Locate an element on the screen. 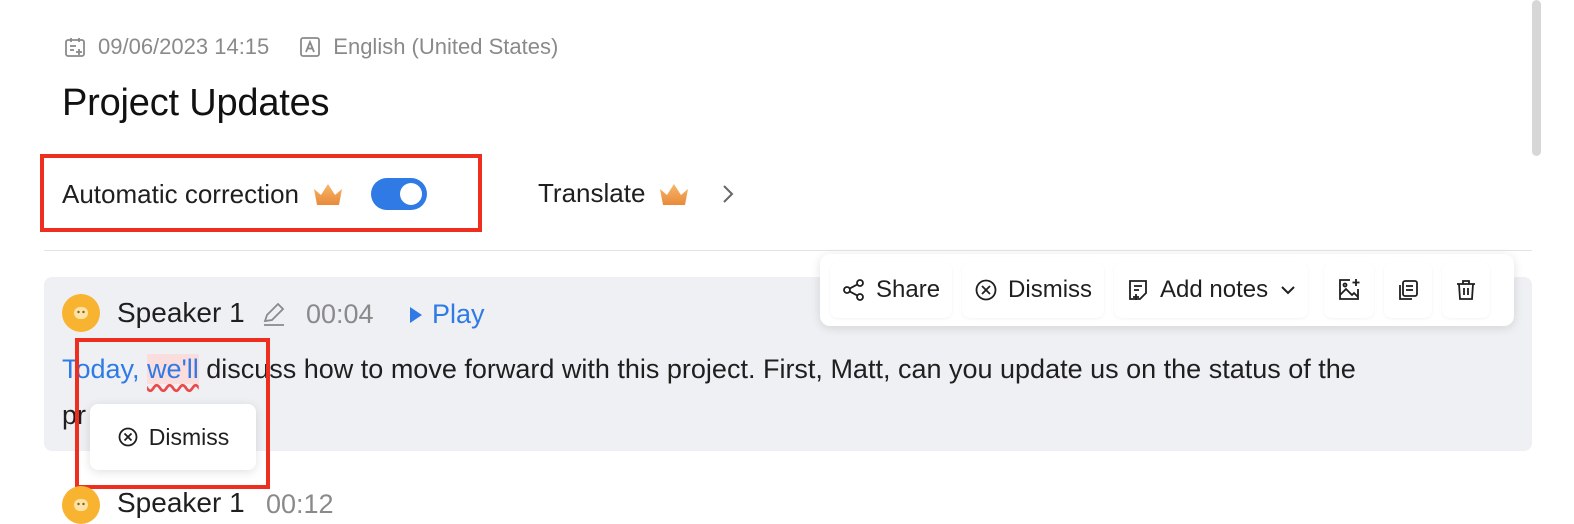  notes-icon is located at coordinates (1138, 290).